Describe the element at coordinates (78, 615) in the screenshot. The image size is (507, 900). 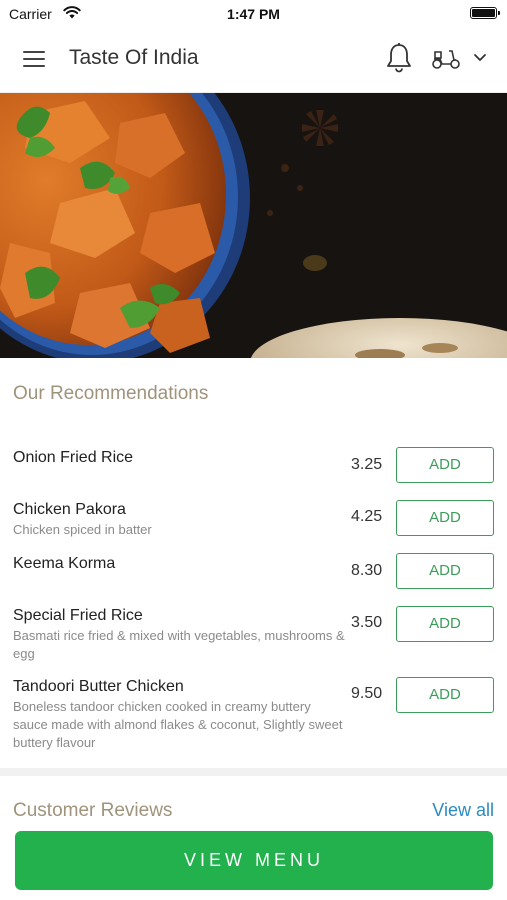
I see `item-name: Special Fried Rice` at that location.